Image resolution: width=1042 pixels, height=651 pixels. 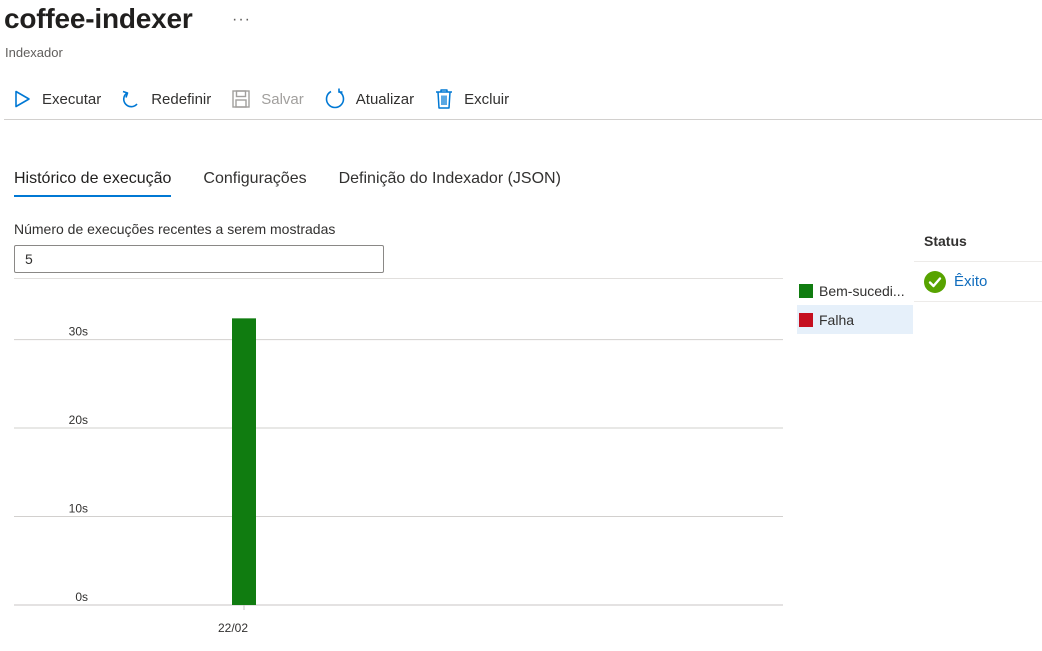 What do you see at coordinates (233, 620) in the screenshot?
I see `x-axis-labels: 22/02` at bounding box center [233, 620].